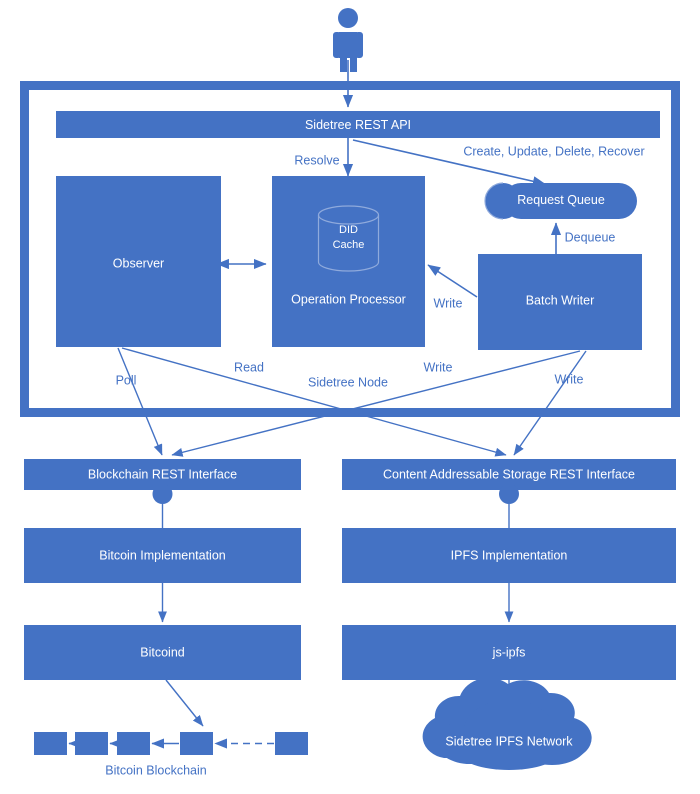  I want to click on batch-writer-label: Batch Writer, so click(560, 300).